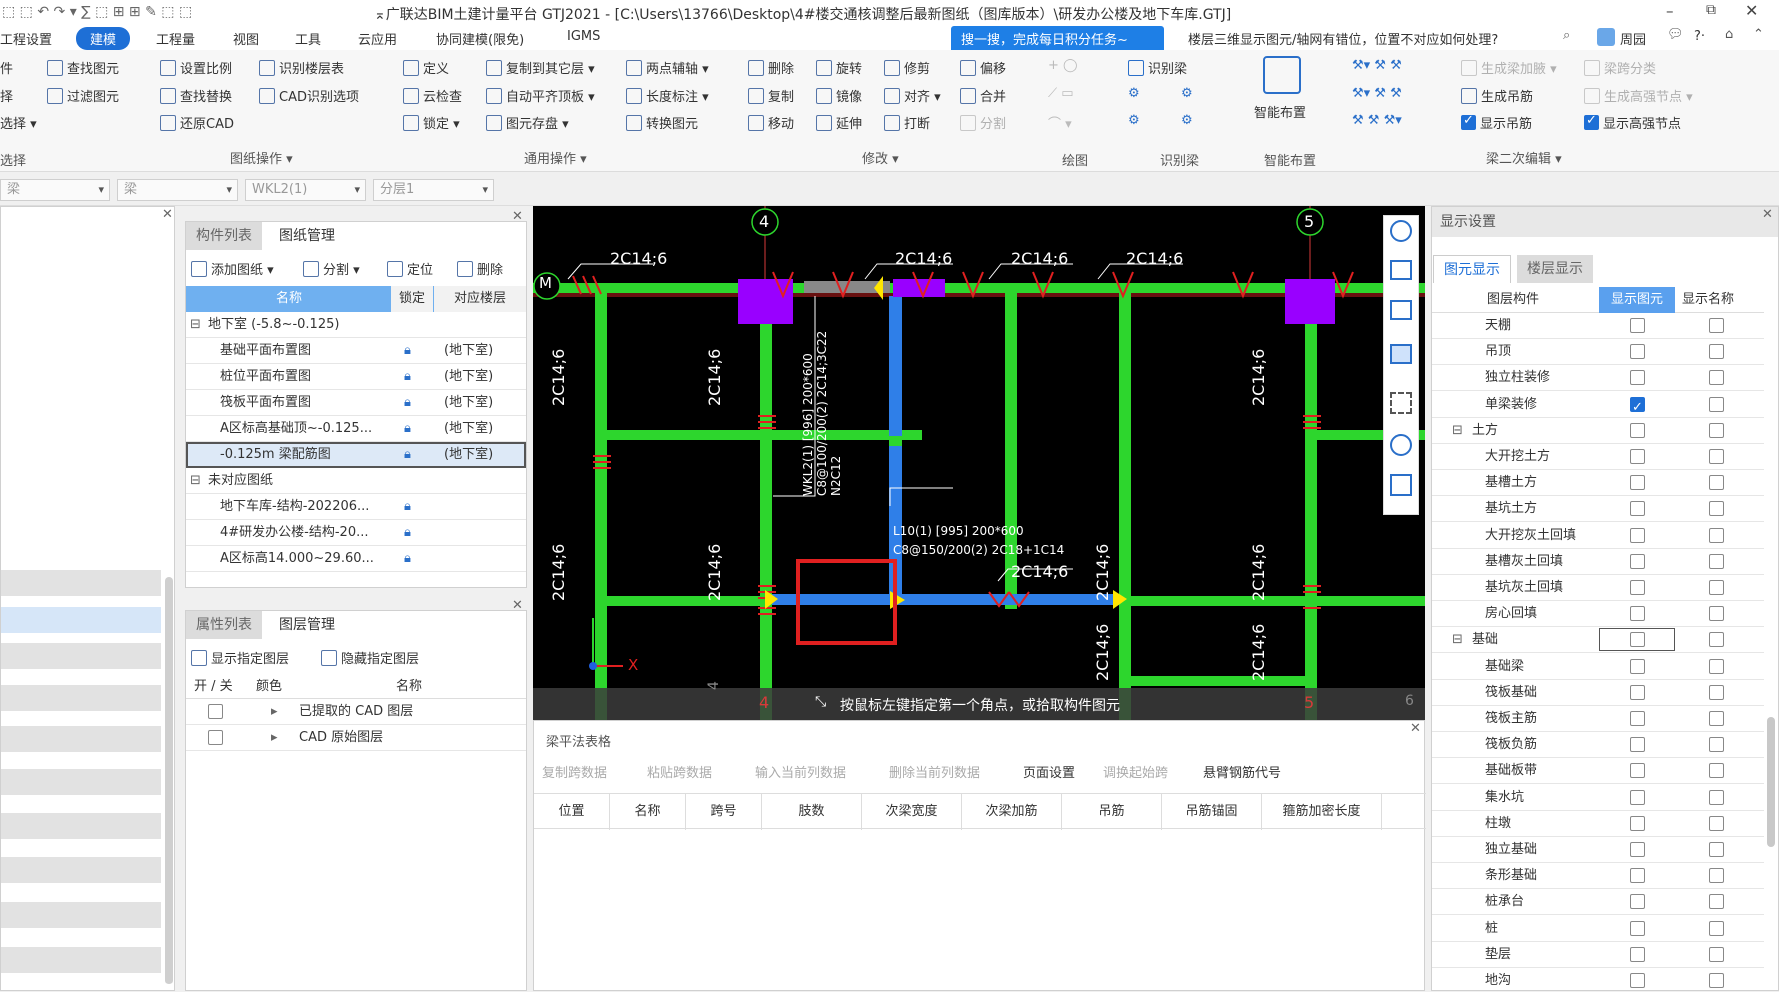 This screenshot has width=1779, height=992. I want to click on cube-view-icon, so click(1401, 354).